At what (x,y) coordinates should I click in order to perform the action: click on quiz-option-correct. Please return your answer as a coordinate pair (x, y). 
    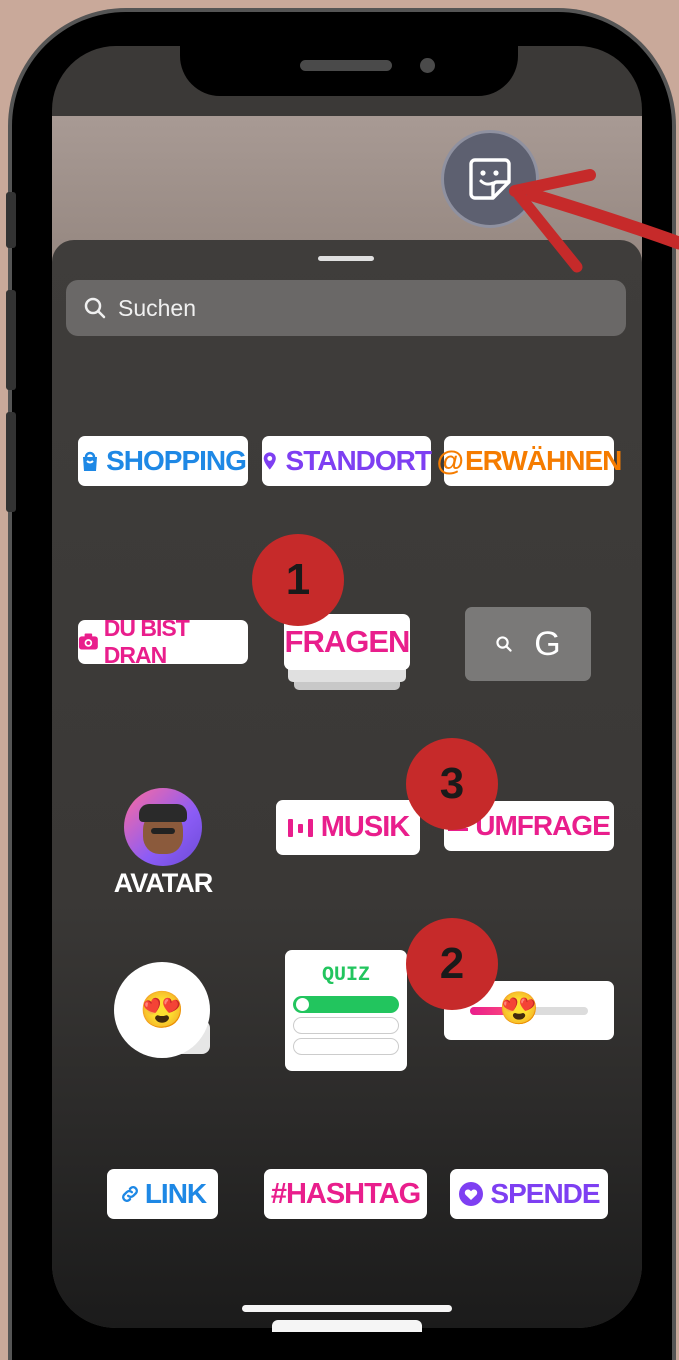
    Looking at the image, I should click on (346, 1004).